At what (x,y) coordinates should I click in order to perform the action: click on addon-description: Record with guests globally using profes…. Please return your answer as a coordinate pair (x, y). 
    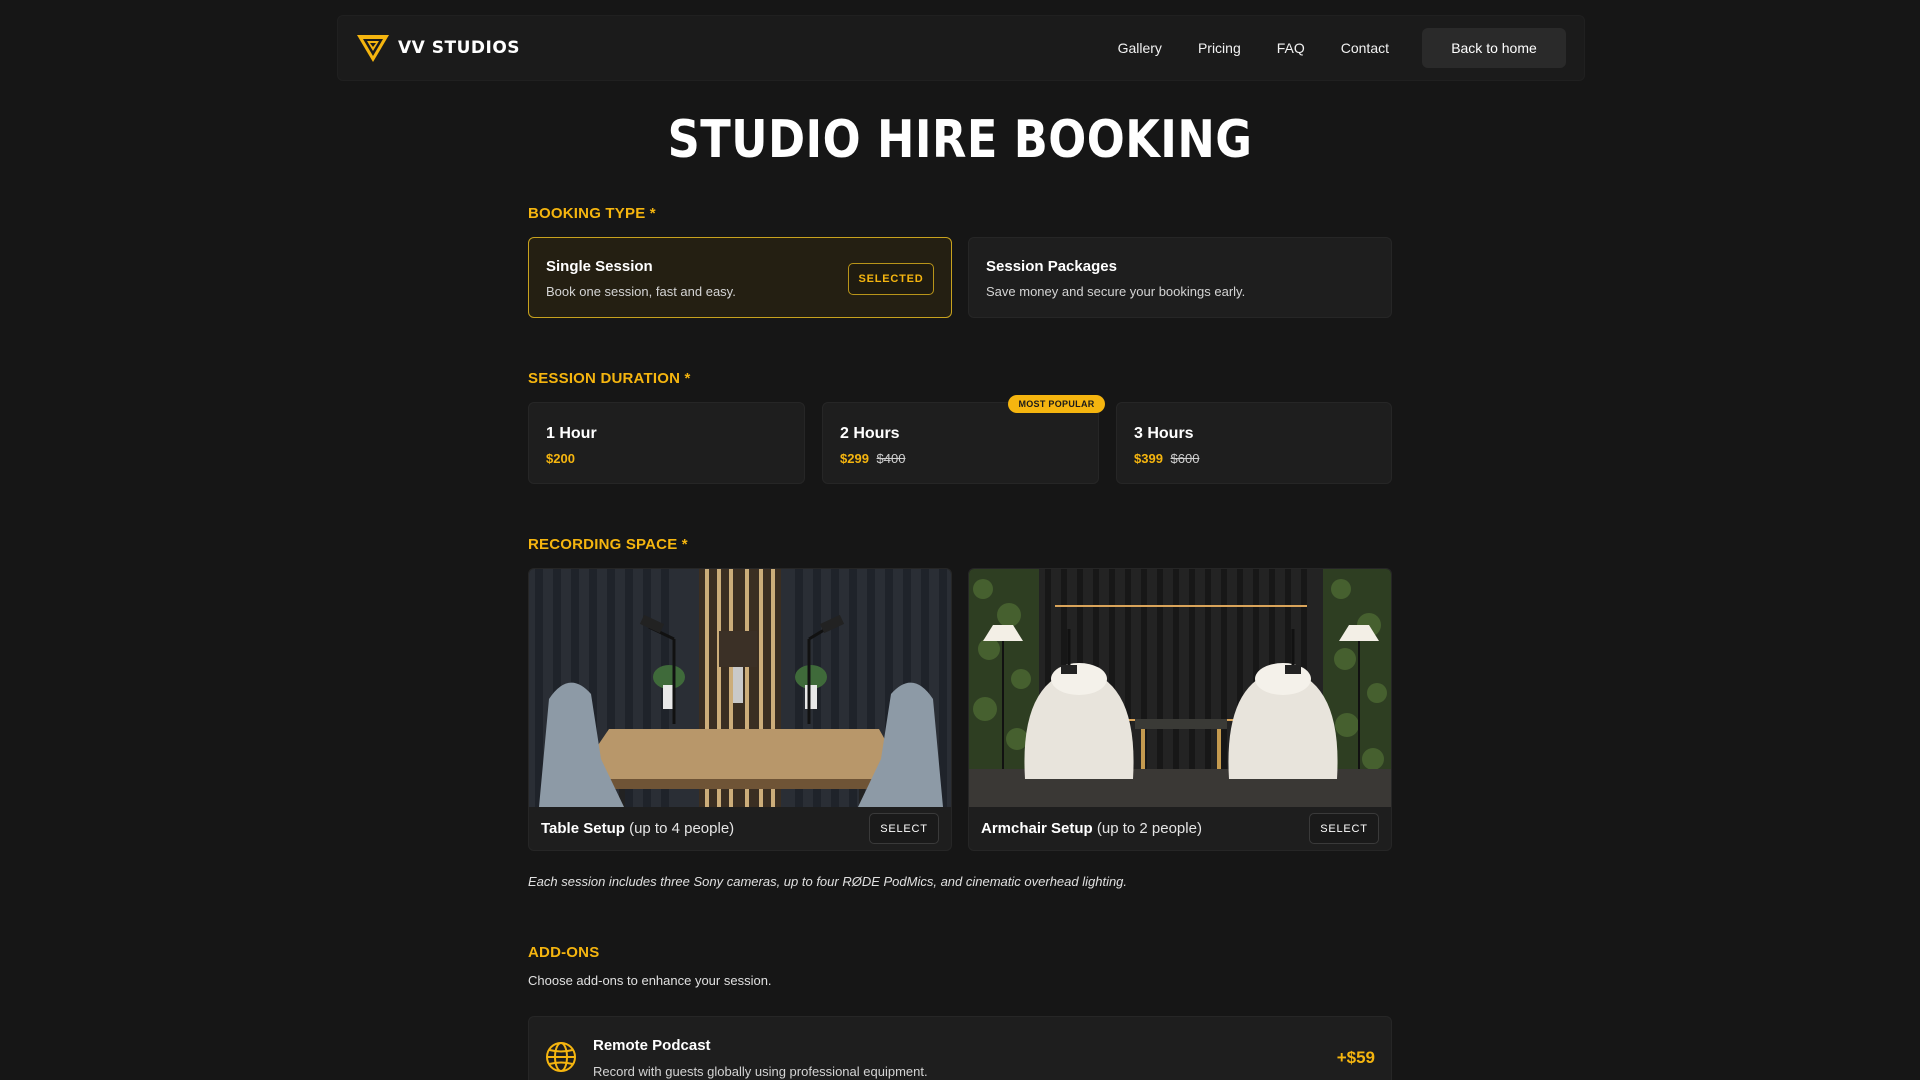
    Looking at the image, I should click on (760, 1071).